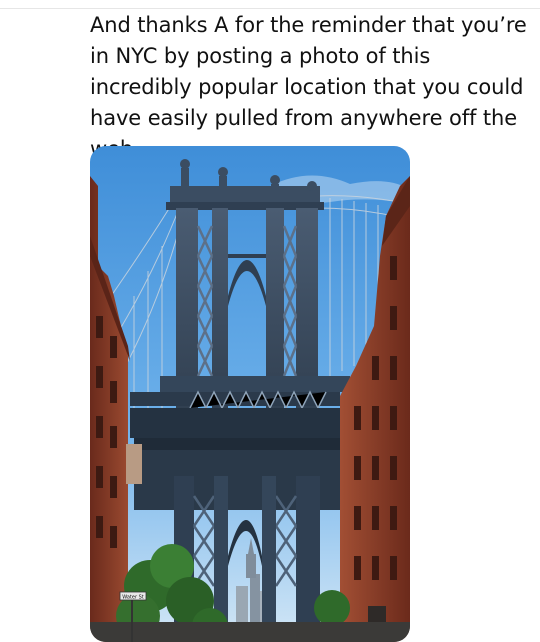  What do you see at coordinates (133, 598) in the screenshot?
I see `svg-text: Water St` at bounding box center [133, 598].